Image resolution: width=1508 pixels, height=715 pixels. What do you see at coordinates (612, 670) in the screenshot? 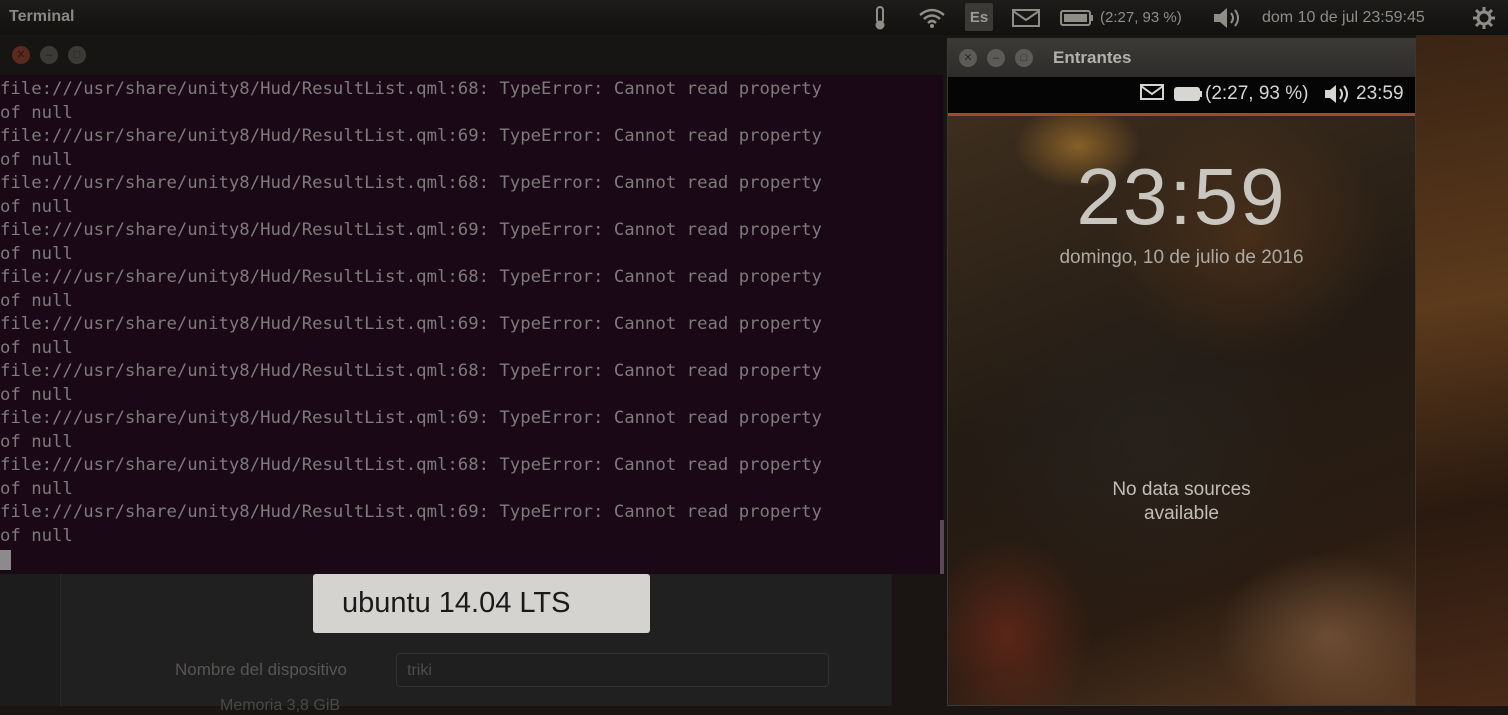
I see `device-name-field: triki` at bounding box center [612, 670].